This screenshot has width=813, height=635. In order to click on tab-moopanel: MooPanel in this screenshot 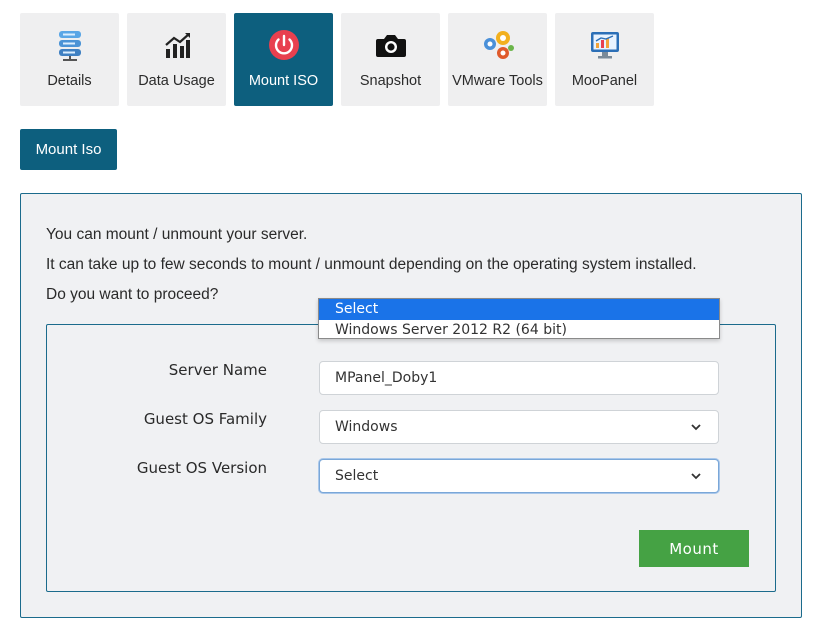, I will do `click(604, 59)`.